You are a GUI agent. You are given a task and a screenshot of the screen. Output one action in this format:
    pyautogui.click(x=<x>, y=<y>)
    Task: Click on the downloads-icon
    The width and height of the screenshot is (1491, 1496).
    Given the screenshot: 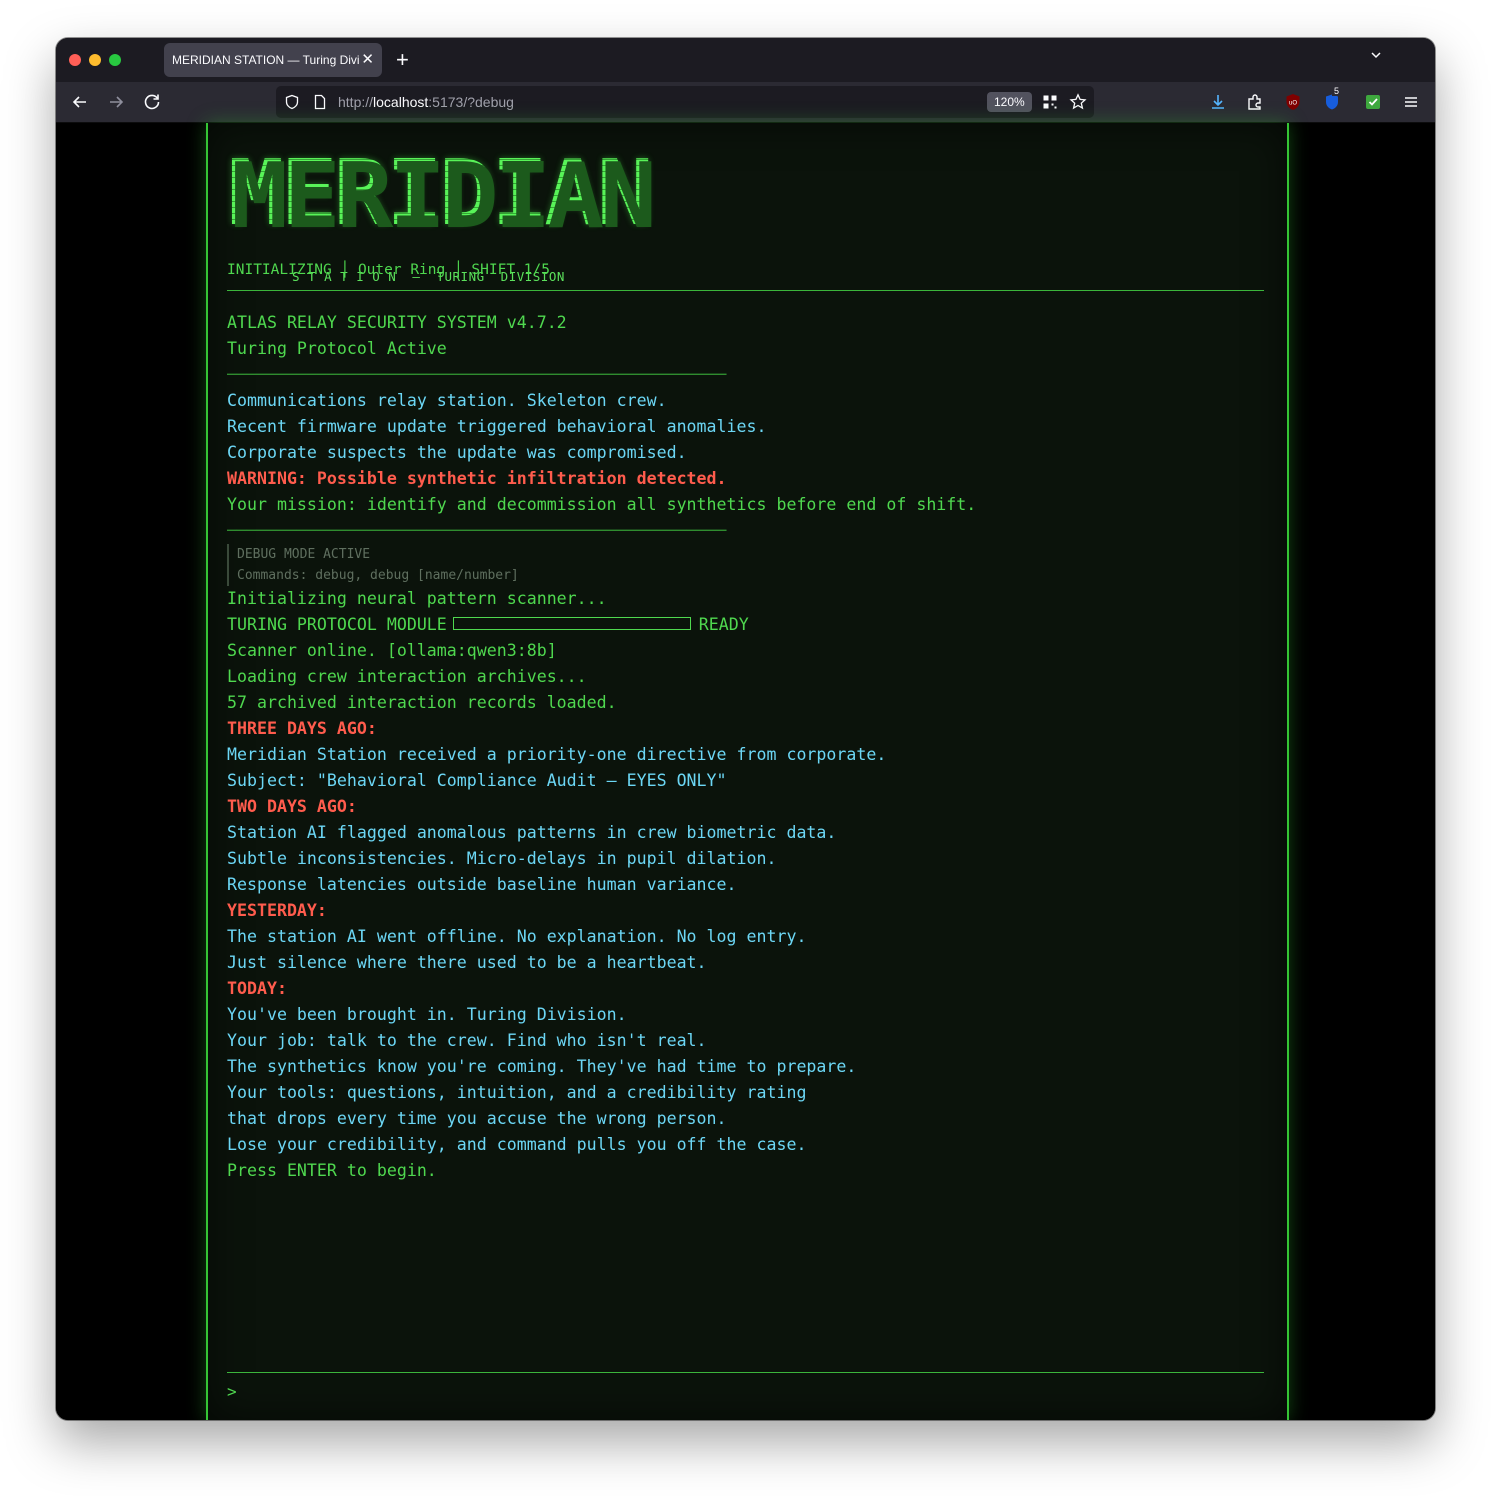 What is the action you would take?
    pyautogui.click(x=1218, y=102)
    